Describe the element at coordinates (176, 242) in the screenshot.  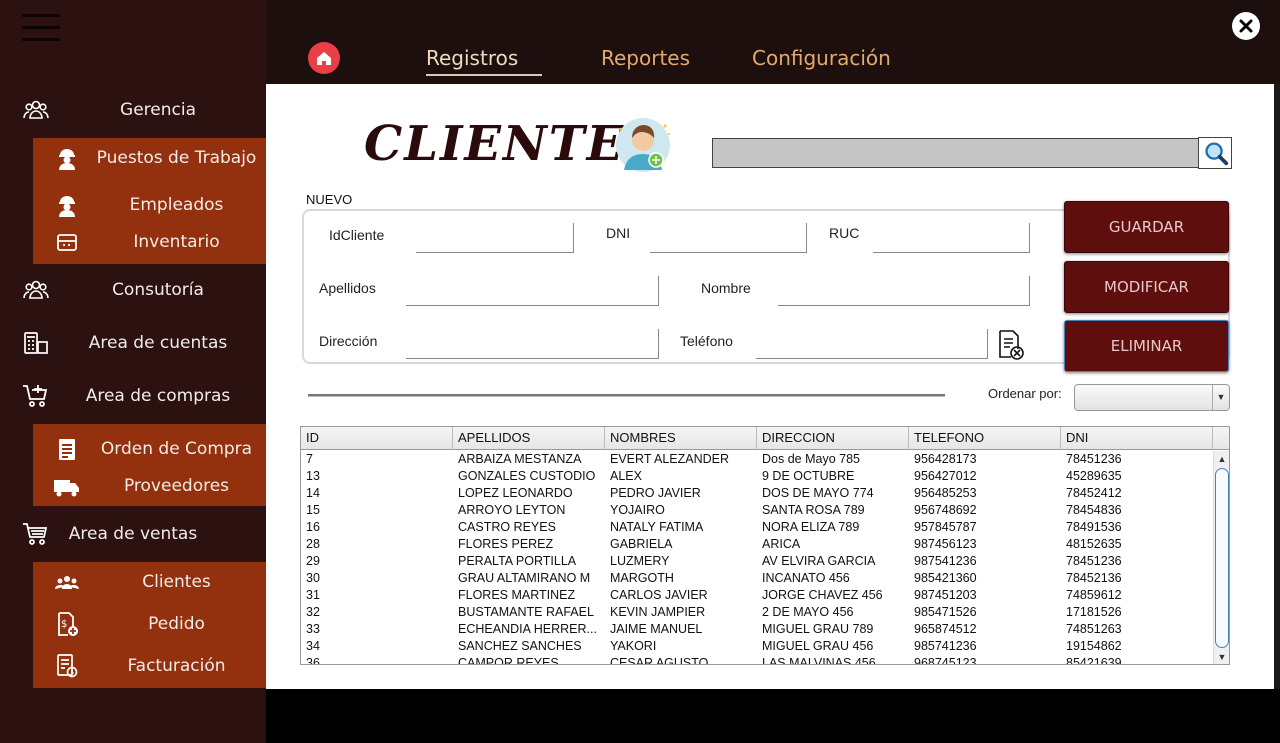
I see `sidebar-item-label: Inventario` at that location.